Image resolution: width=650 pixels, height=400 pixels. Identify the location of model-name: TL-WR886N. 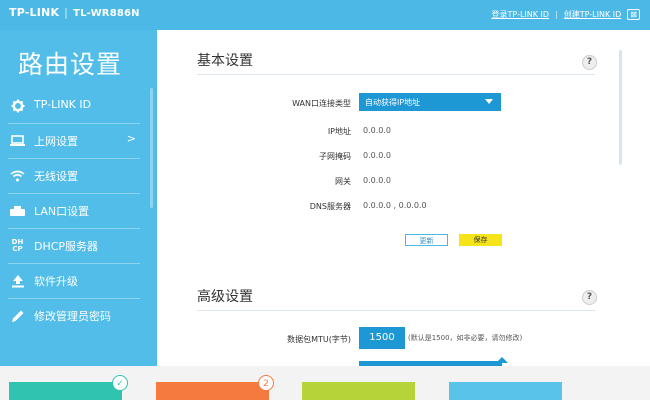
(106, 13).